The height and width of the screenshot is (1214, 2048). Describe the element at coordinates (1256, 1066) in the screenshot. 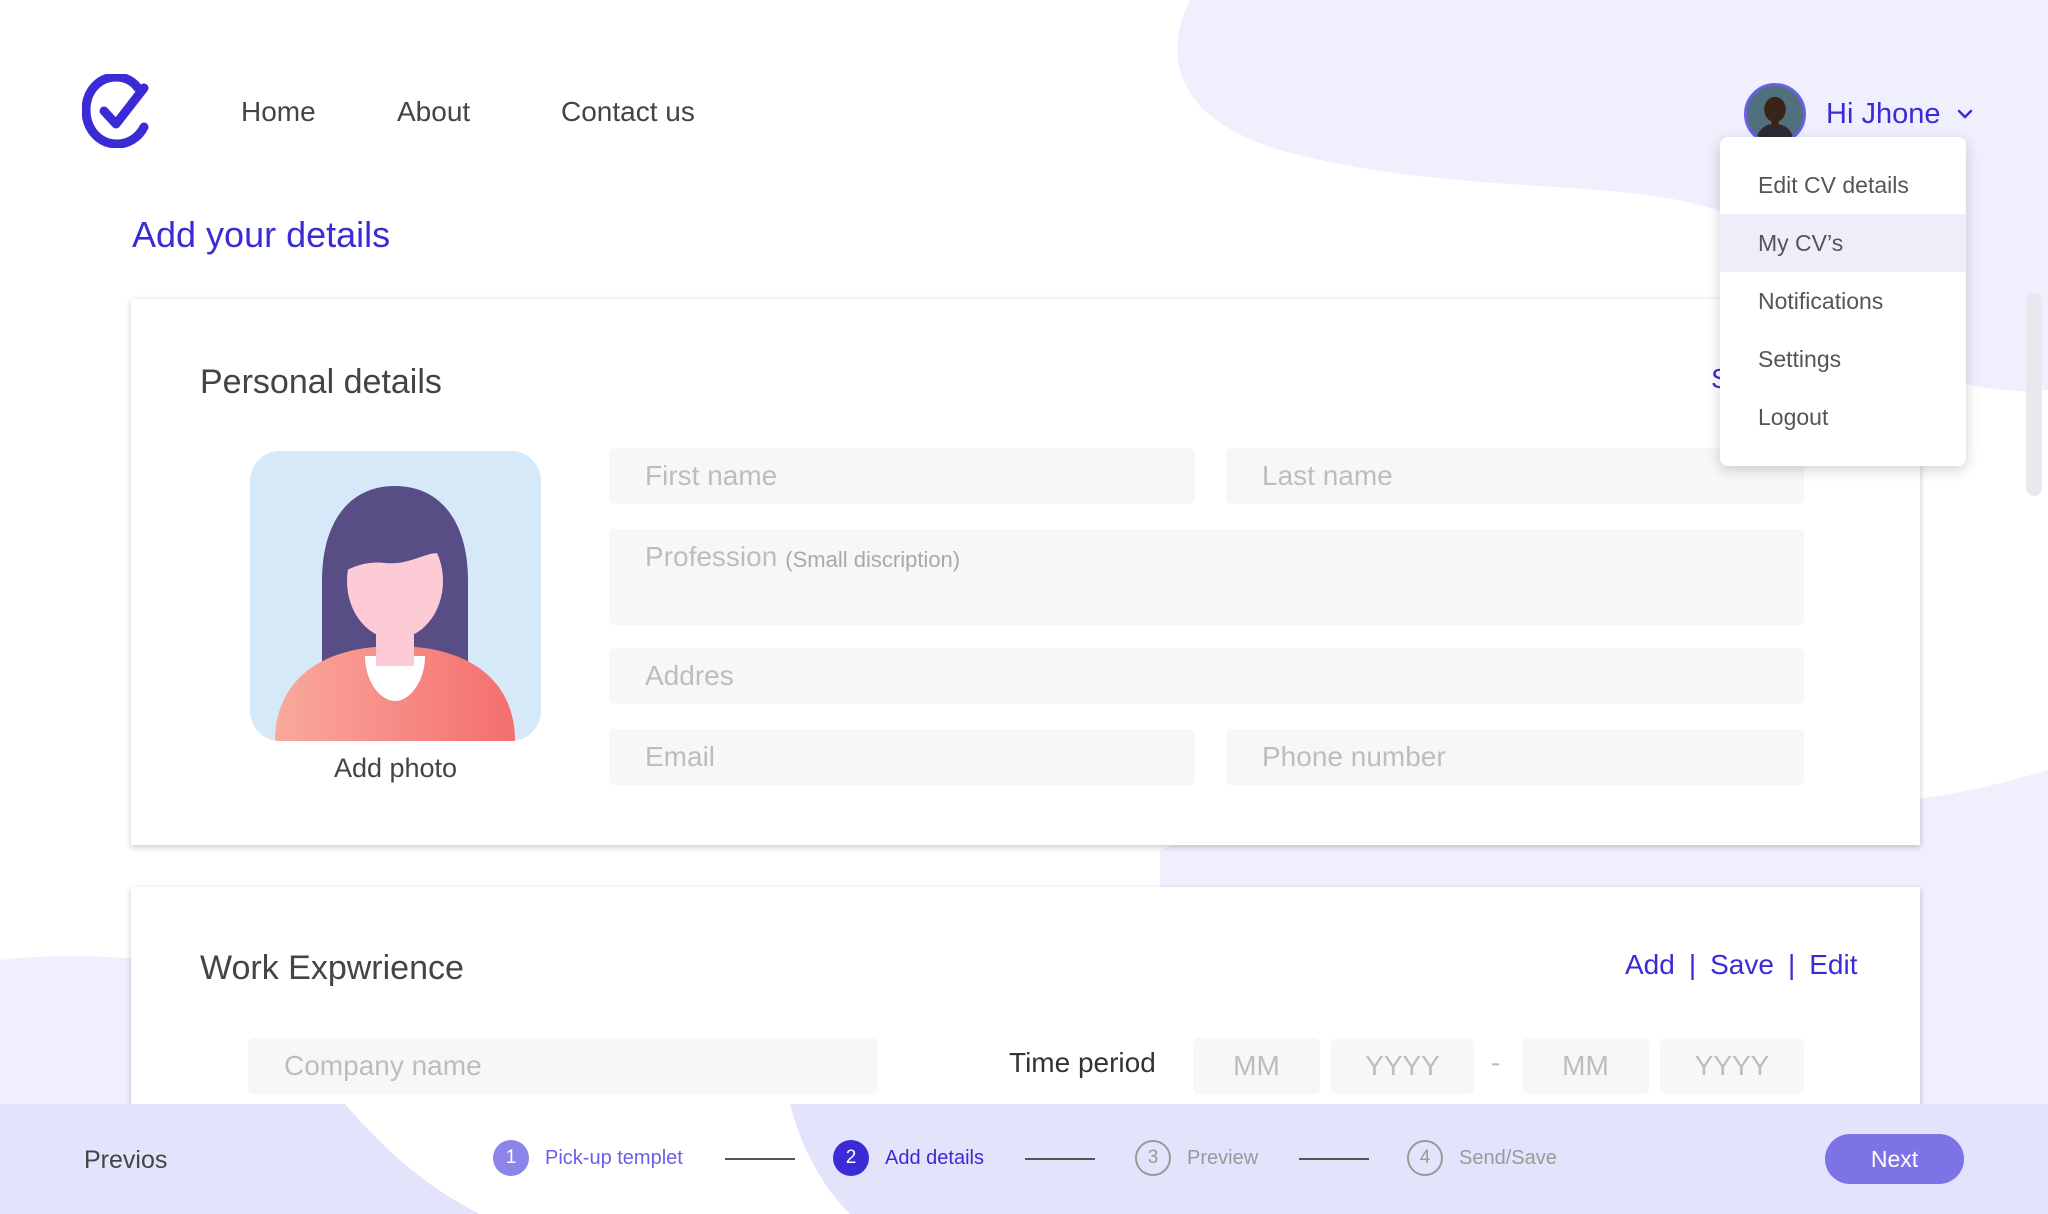

I see `start-month-field: MM` at that location.